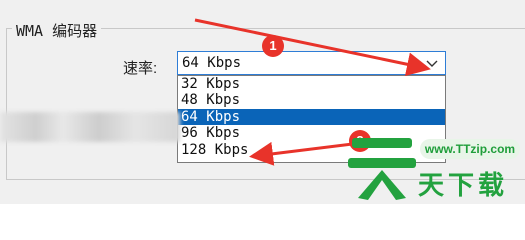 Image resolution: width=525 pixels, height=240 pixels. What do you see at coordinates (212, 63) in the screenshot?
I see `rate-combobox-value: 64 Kbps` at bounding box center [212, 63].